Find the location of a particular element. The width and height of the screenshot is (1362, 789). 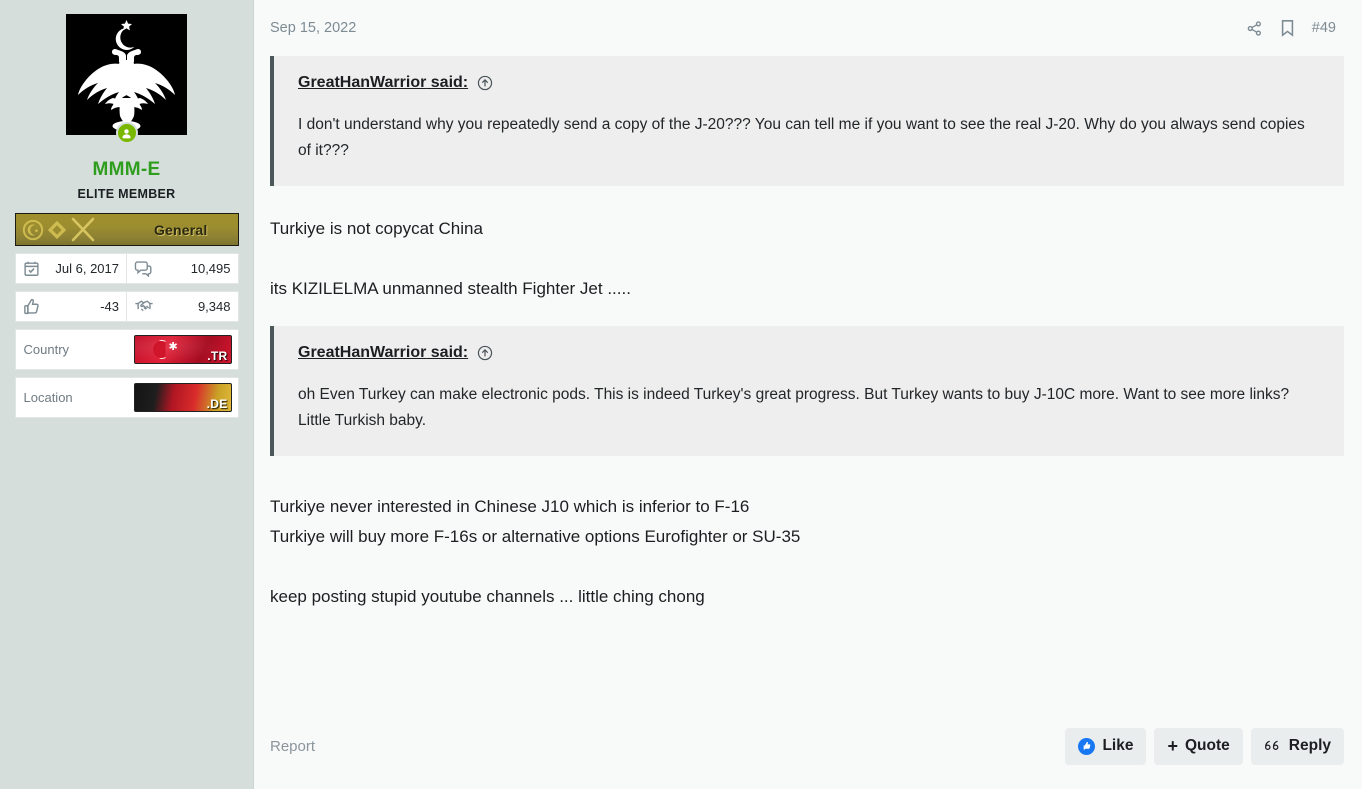

stat-row-joined-messages: Jul 6, 2017 10,495 is located at coordinates (126, 268).